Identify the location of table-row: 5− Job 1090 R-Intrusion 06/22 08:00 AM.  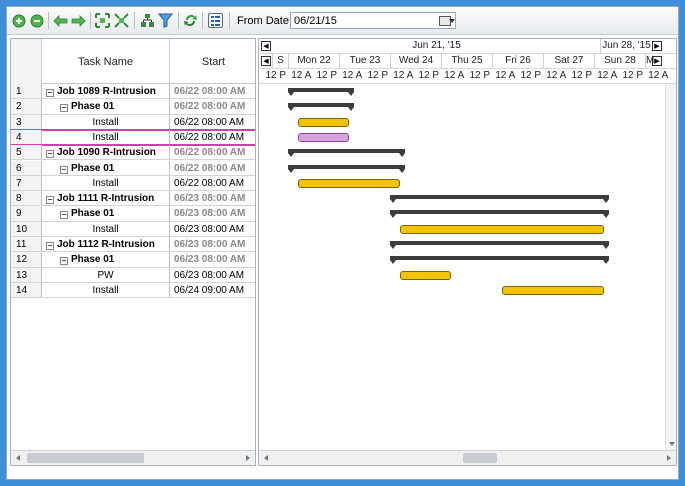
(133, 153).